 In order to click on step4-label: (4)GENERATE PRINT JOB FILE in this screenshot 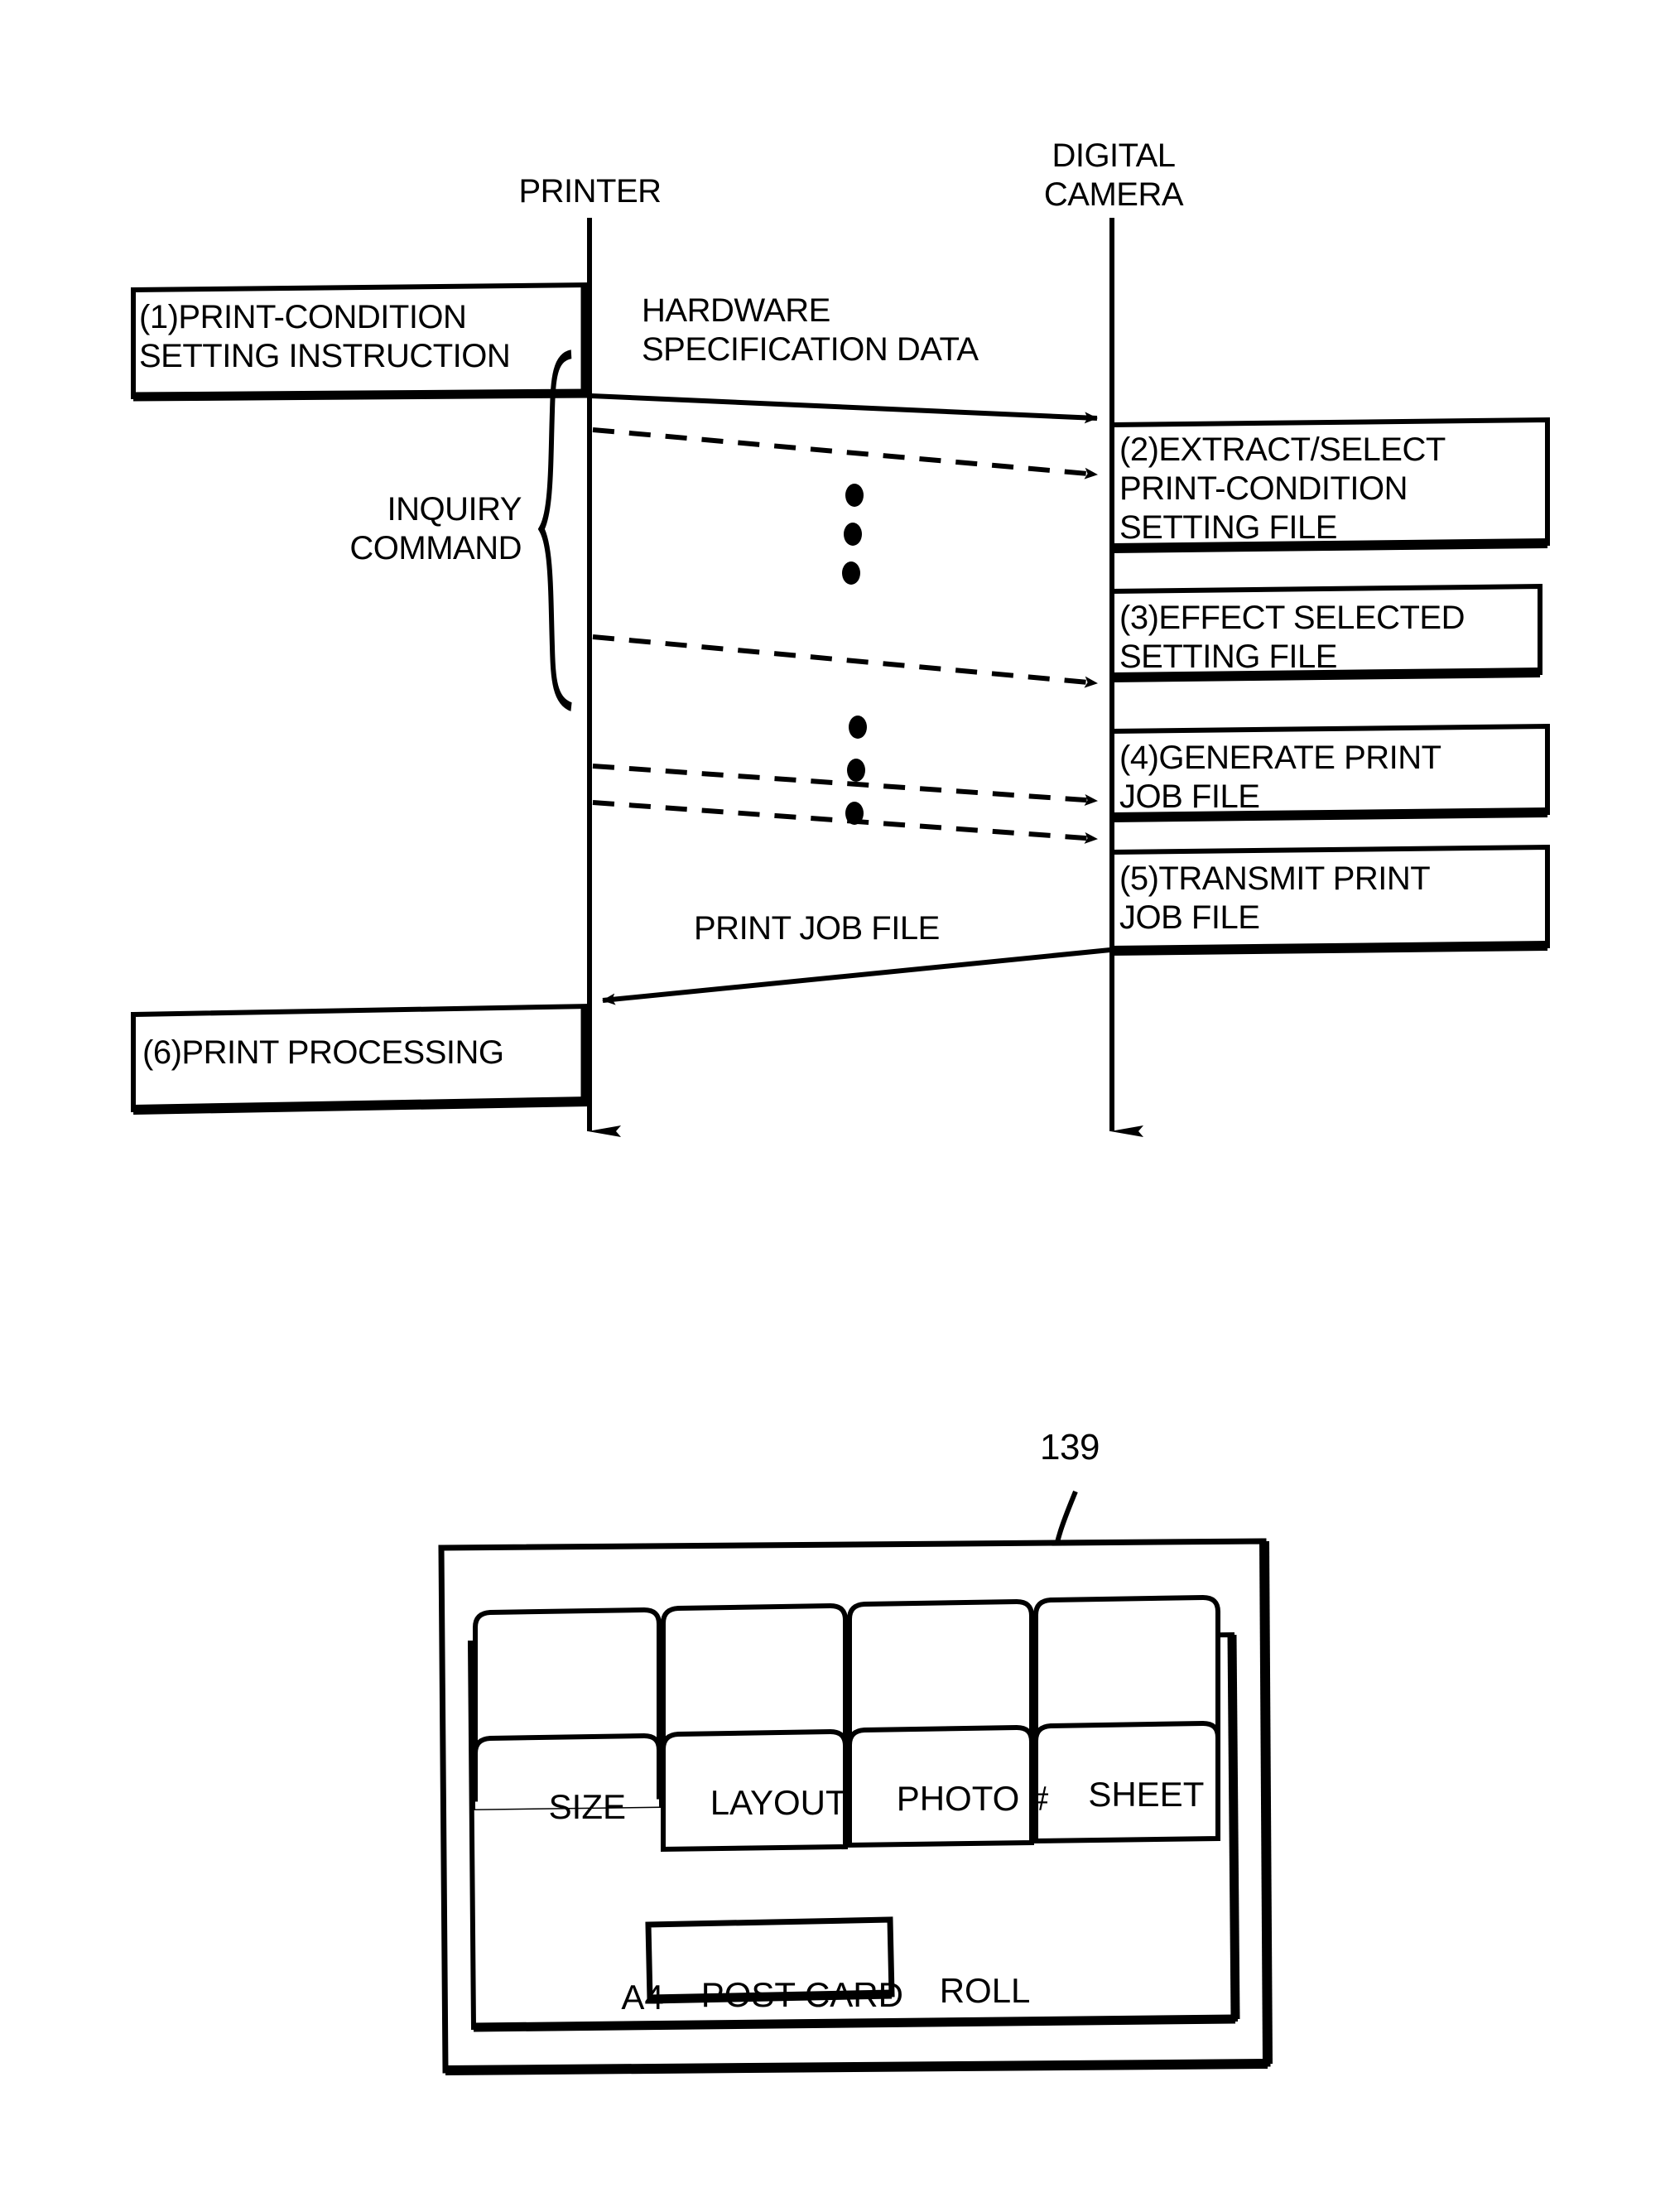, I will do `click(1280, 778)`.